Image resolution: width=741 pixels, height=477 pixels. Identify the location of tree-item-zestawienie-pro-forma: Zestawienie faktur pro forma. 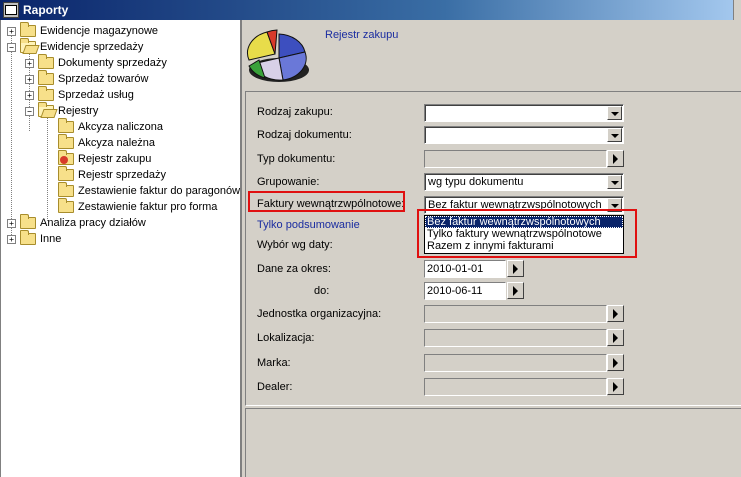
(138, 206).